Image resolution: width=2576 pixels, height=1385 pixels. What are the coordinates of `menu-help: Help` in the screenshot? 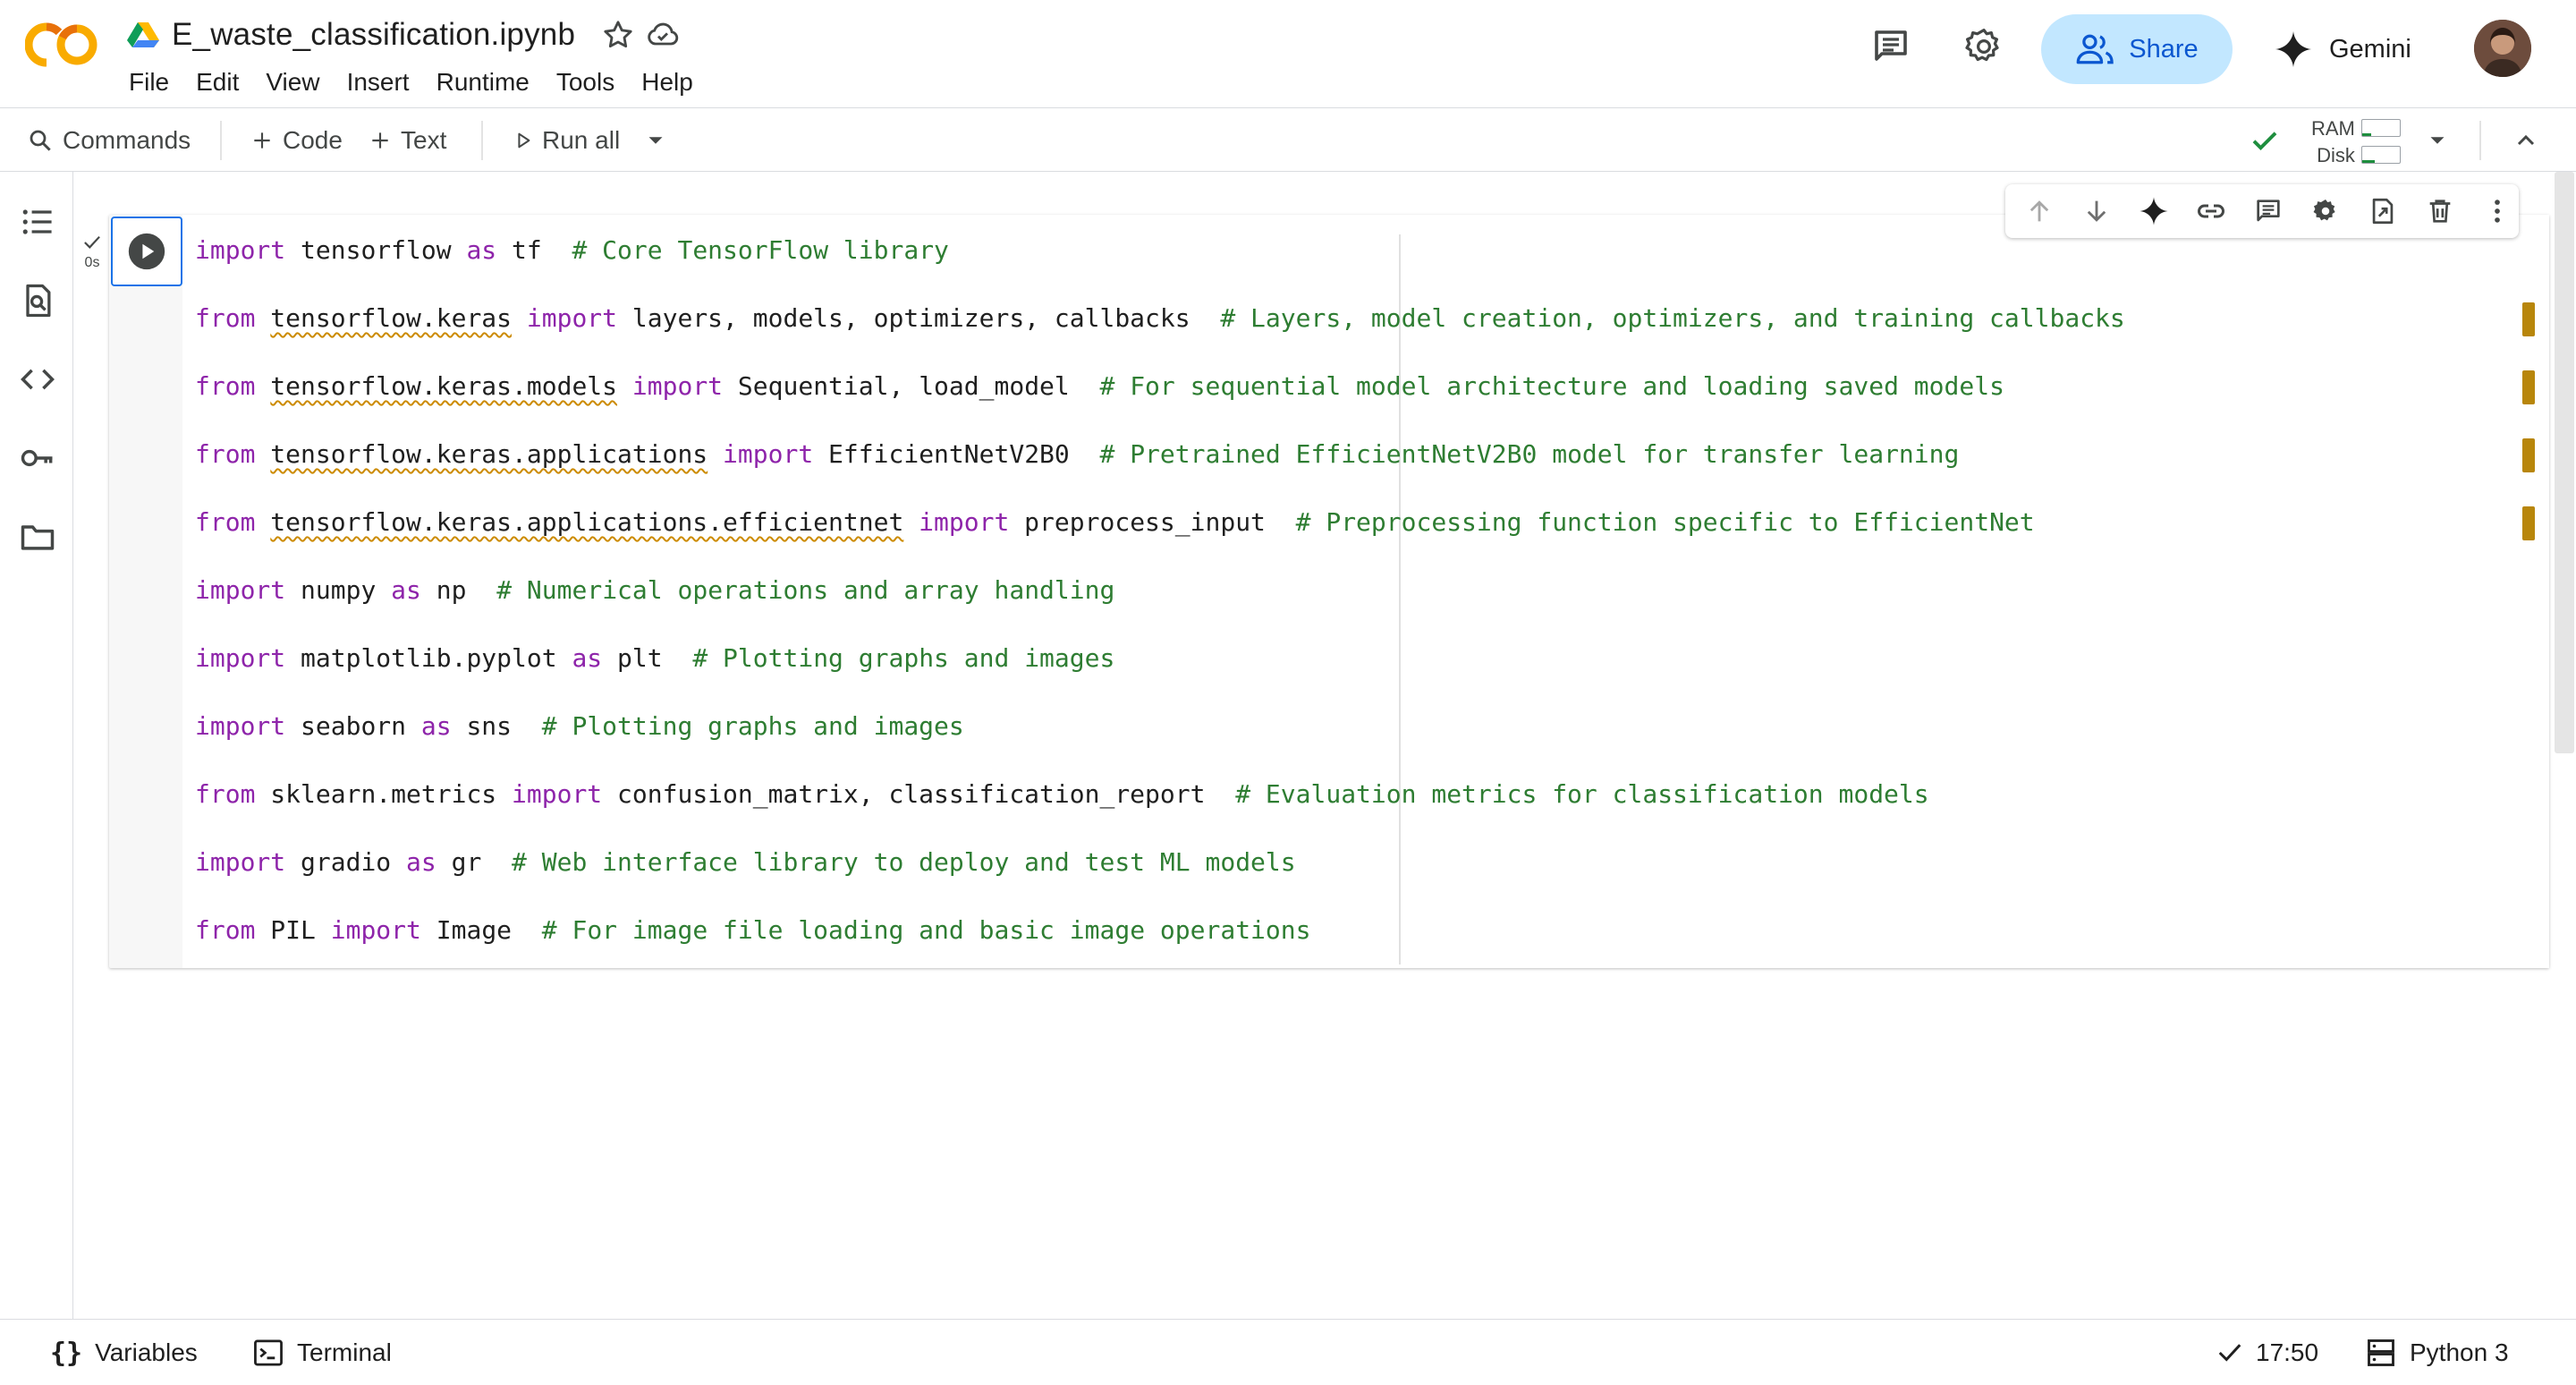 It's located at (667, 82).